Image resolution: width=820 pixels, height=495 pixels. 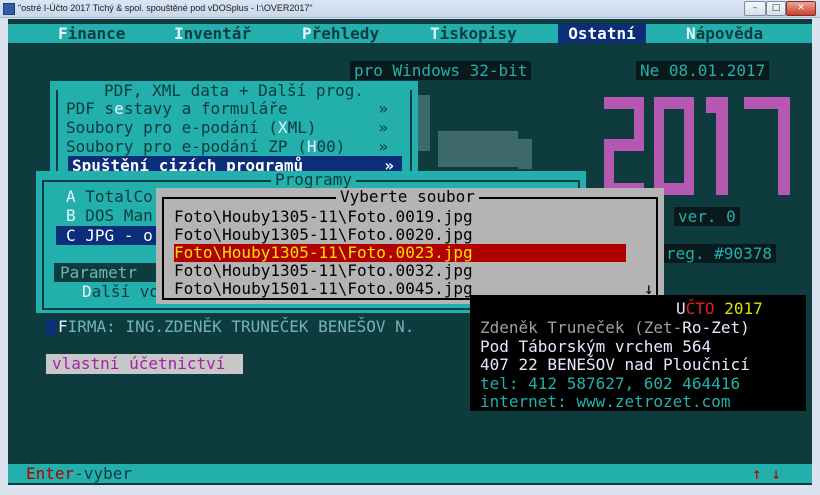 What do you see at coordinates (729, 33) in the screenshot?
I see `menu-label: ápověda` at bounding box center [729, 33].